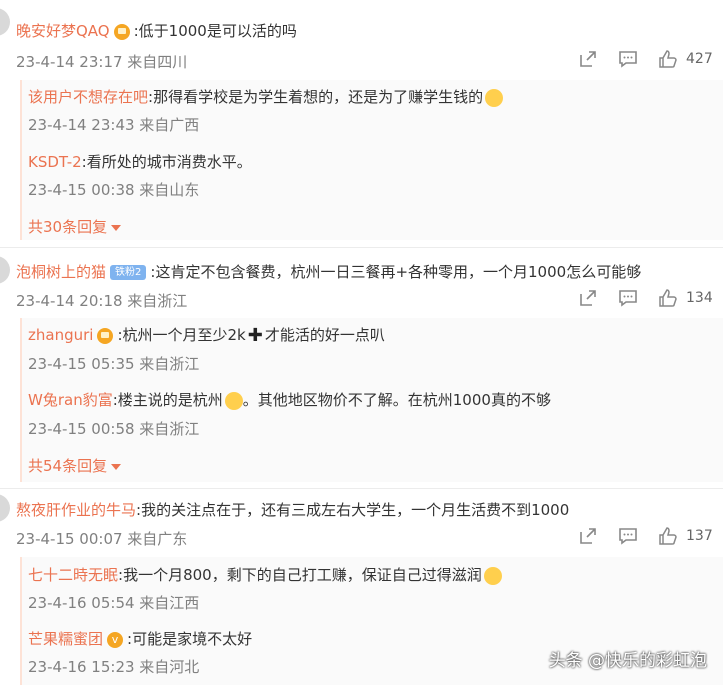 Image resolution: width=723 pixels, height=685 pixels. What do you see at coordinates (316, 97) in the screenshot?
I see `reply-text: :那得看学校是为学生着想的，还是为了赚学生钱的` at bounding box center [316, 97].